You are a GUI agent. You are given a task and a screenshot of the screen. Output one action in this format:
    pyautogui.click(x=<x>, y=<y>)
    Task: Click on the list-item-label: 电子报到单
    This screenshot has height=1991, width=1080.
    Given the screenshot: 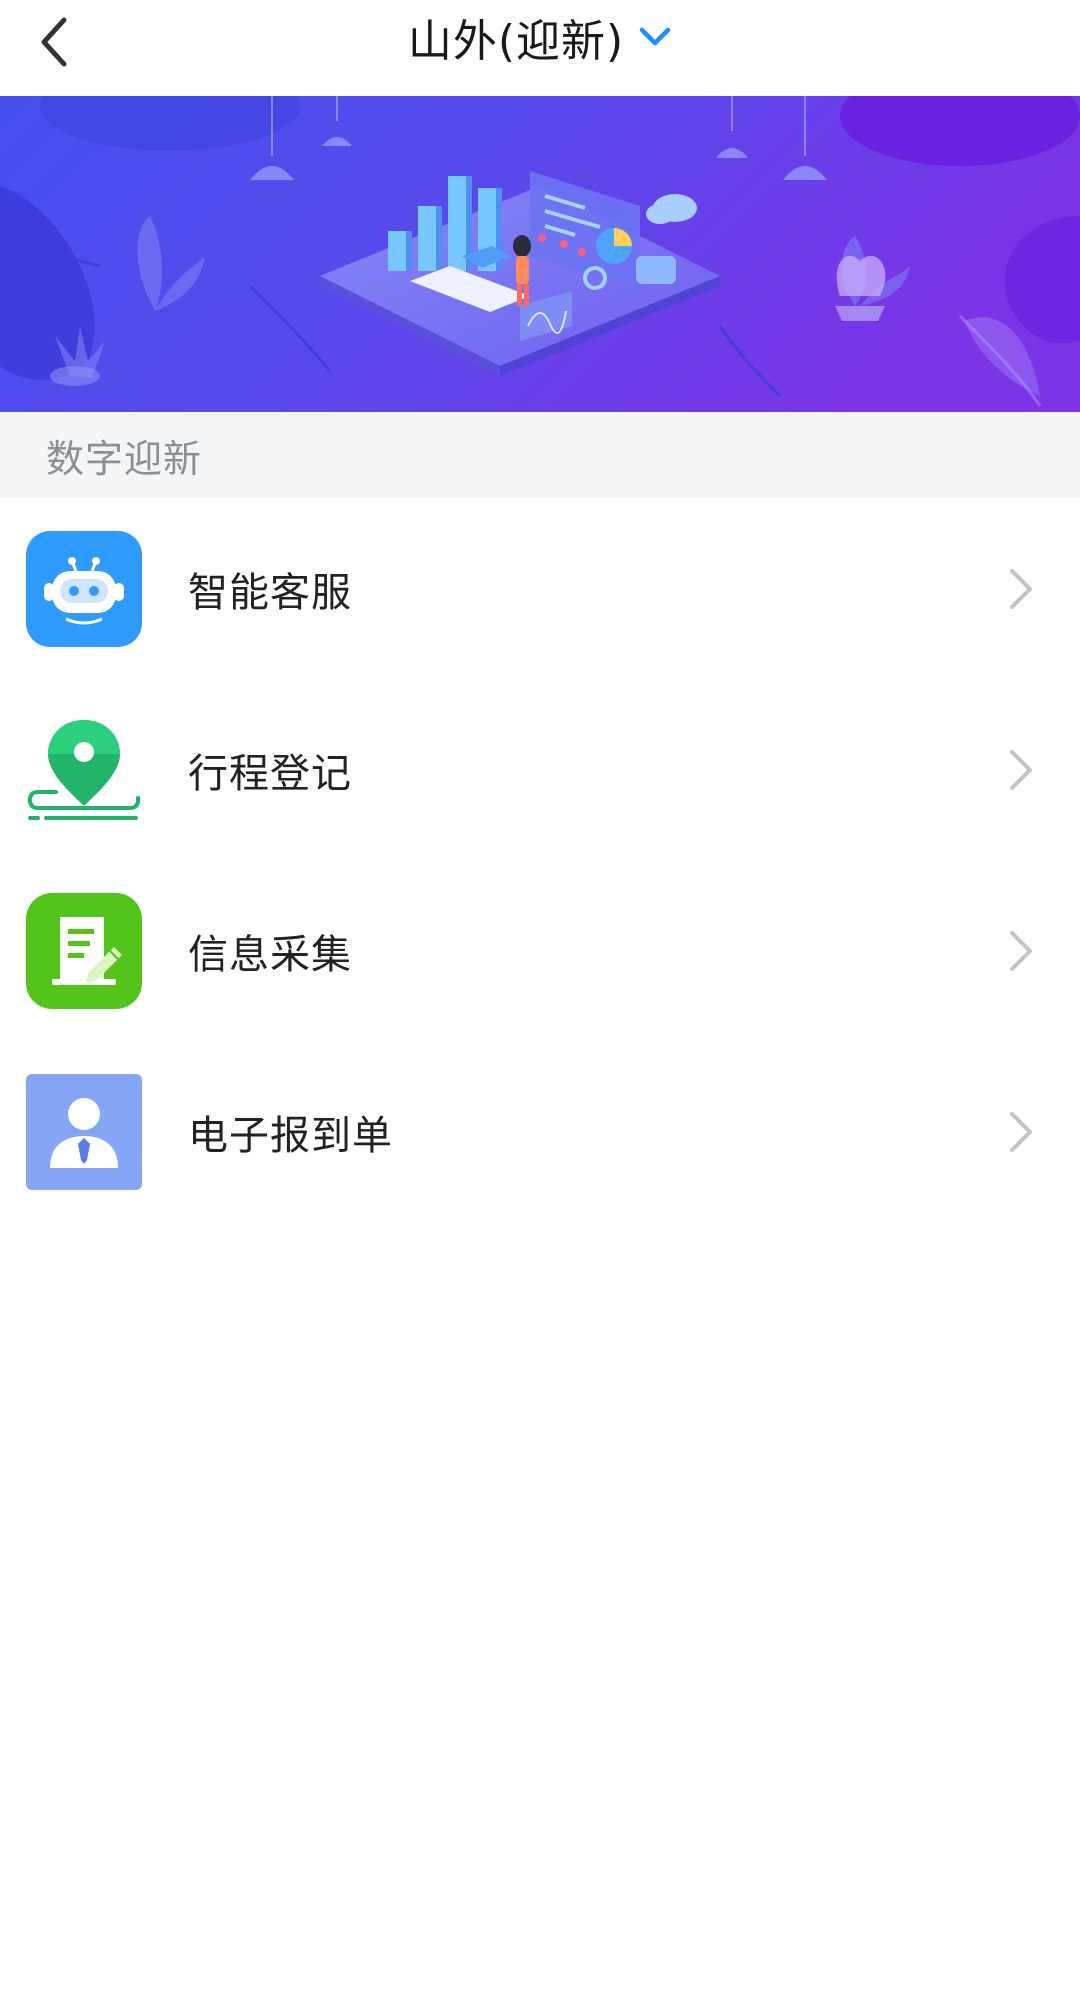 What is the action you would take?
    pyautogui.click(x=290, y=1135)
    